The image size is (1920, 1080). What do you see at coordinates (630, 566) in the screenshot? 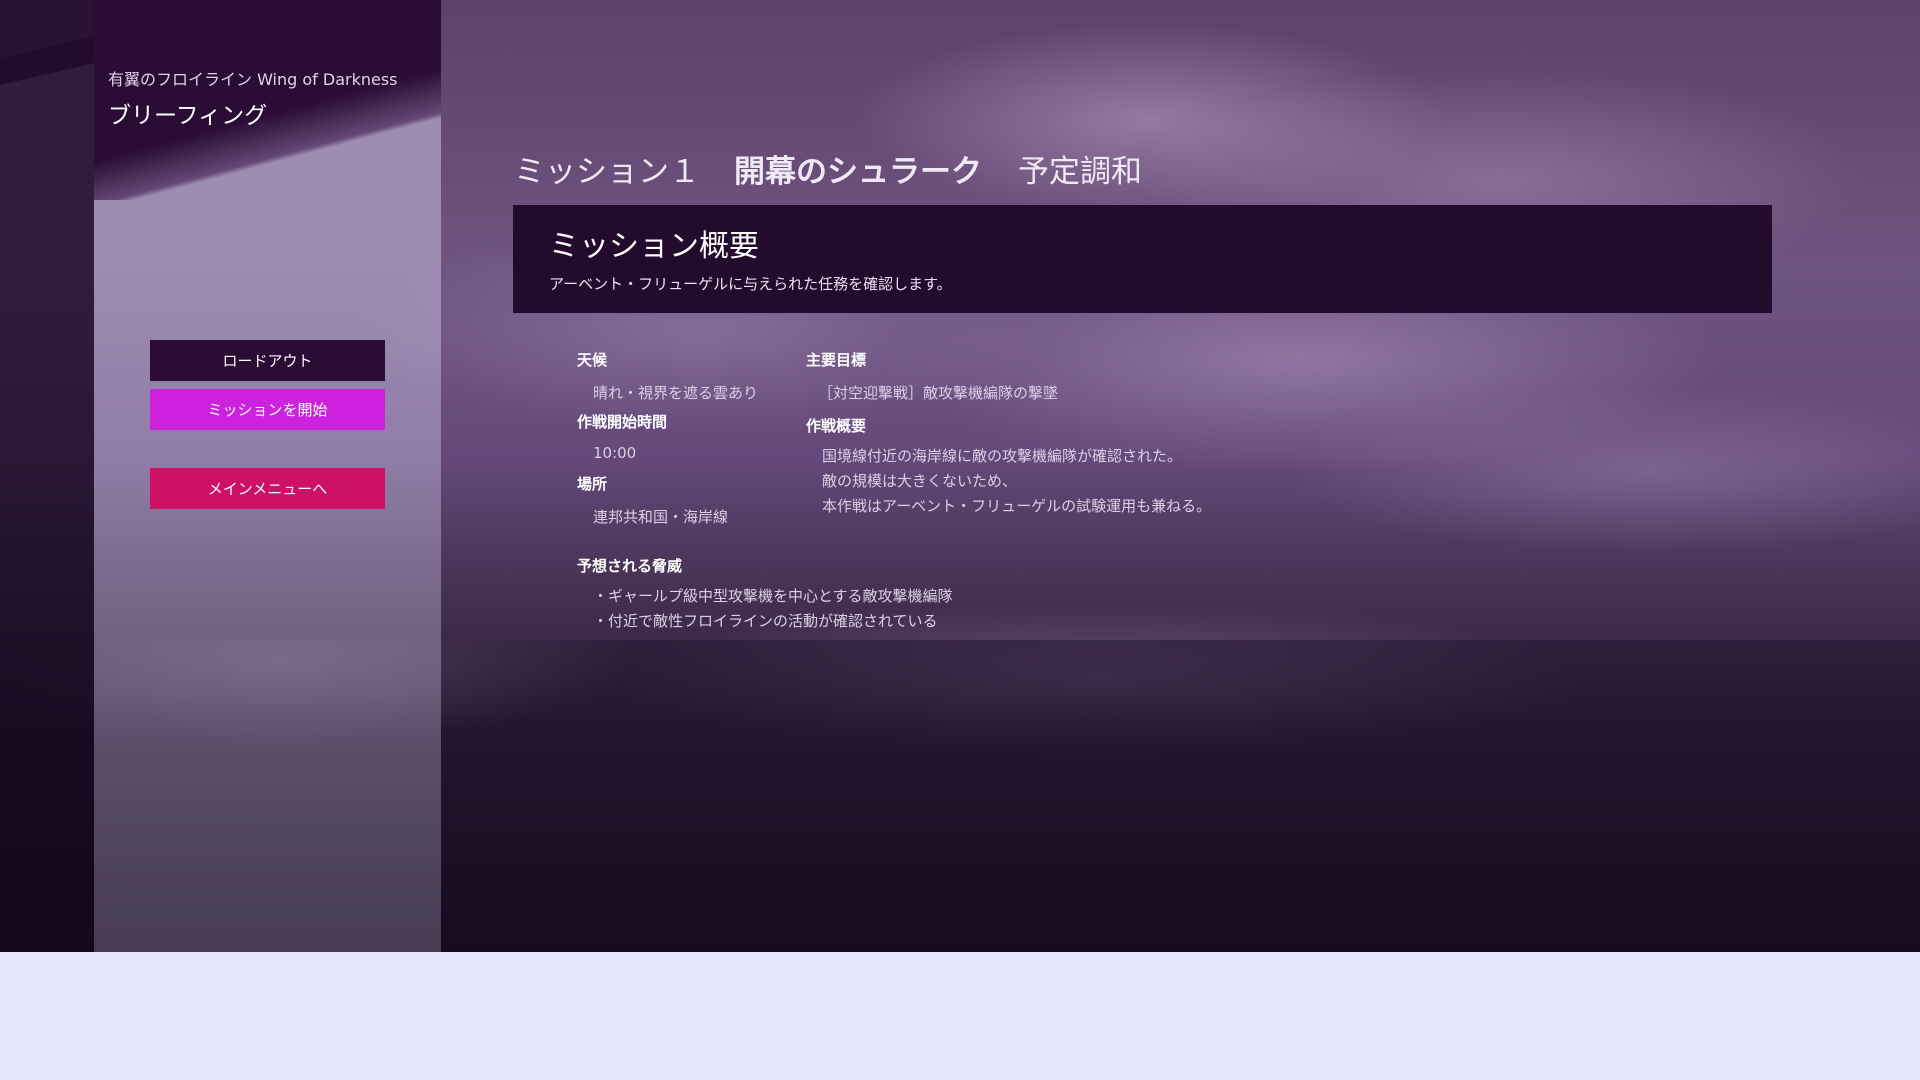
I see `threats-label: 予想される脅威` at bounding box center [630, 566].